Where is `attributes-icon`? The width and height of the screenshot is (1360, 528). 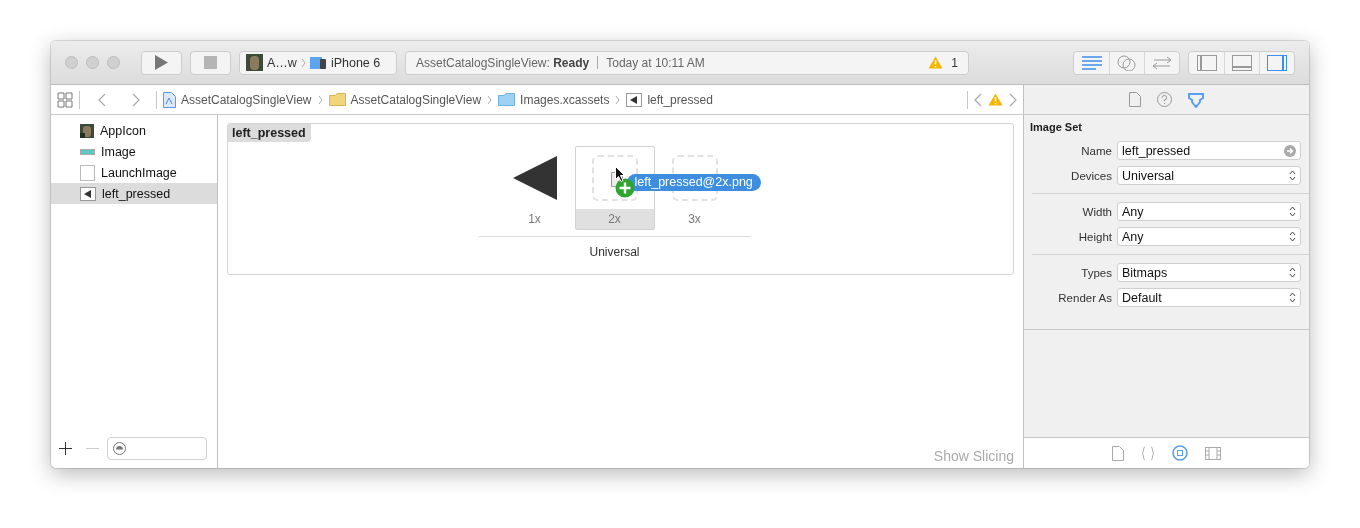 attributes-icon is located at coordinates (1196, 99).